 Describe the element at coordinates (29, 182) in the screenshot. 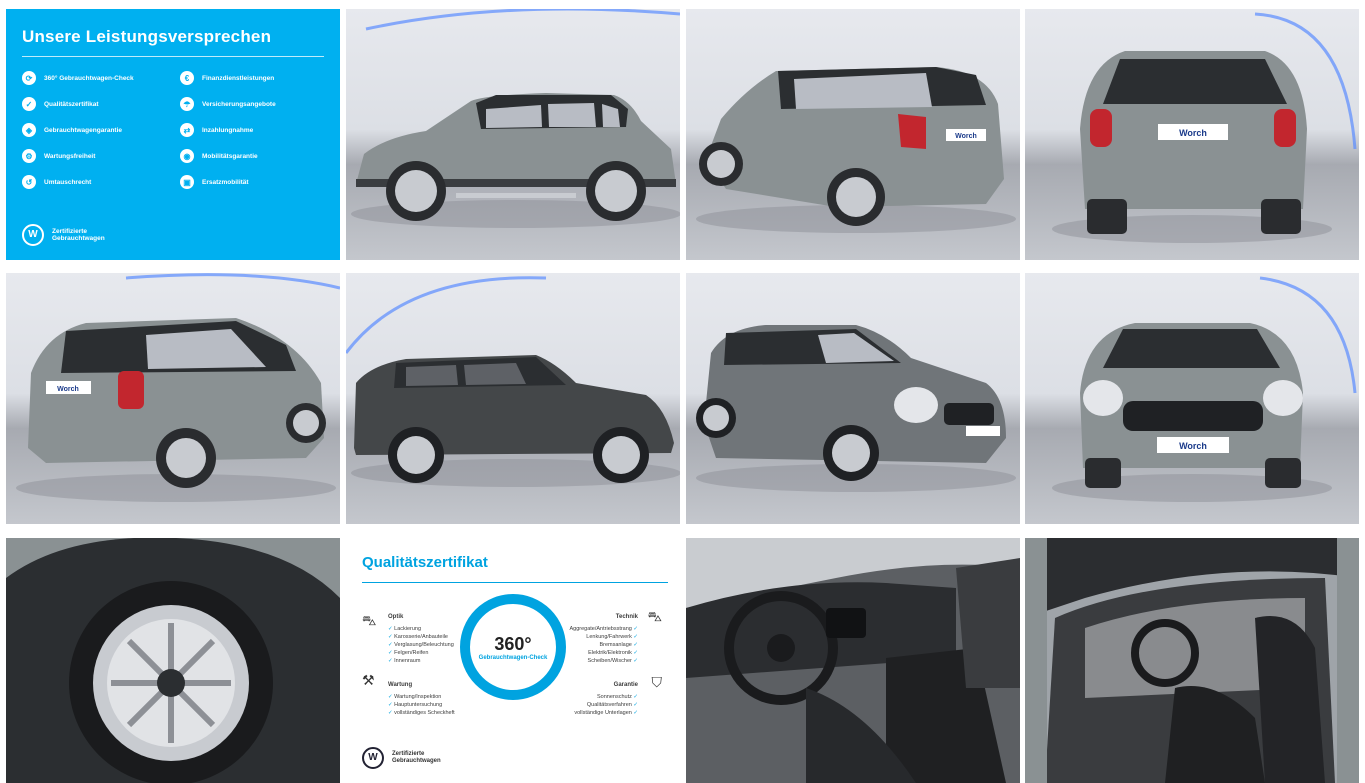

I see `exchange-icon: ↺` at that location.